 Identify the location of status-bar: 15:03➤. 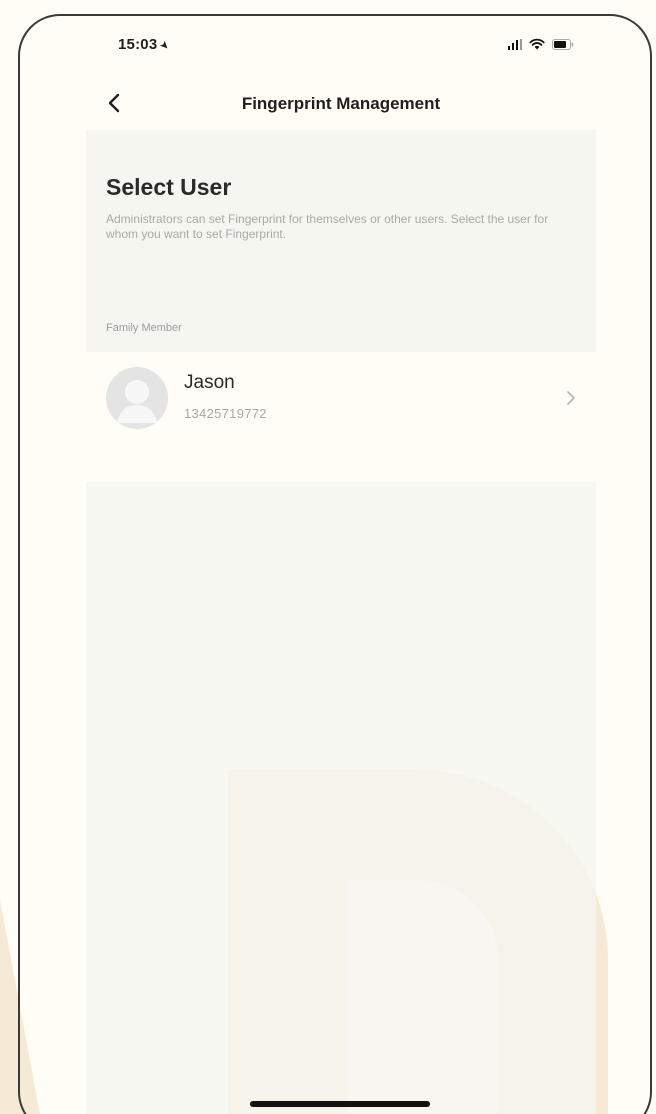
(335, 47).